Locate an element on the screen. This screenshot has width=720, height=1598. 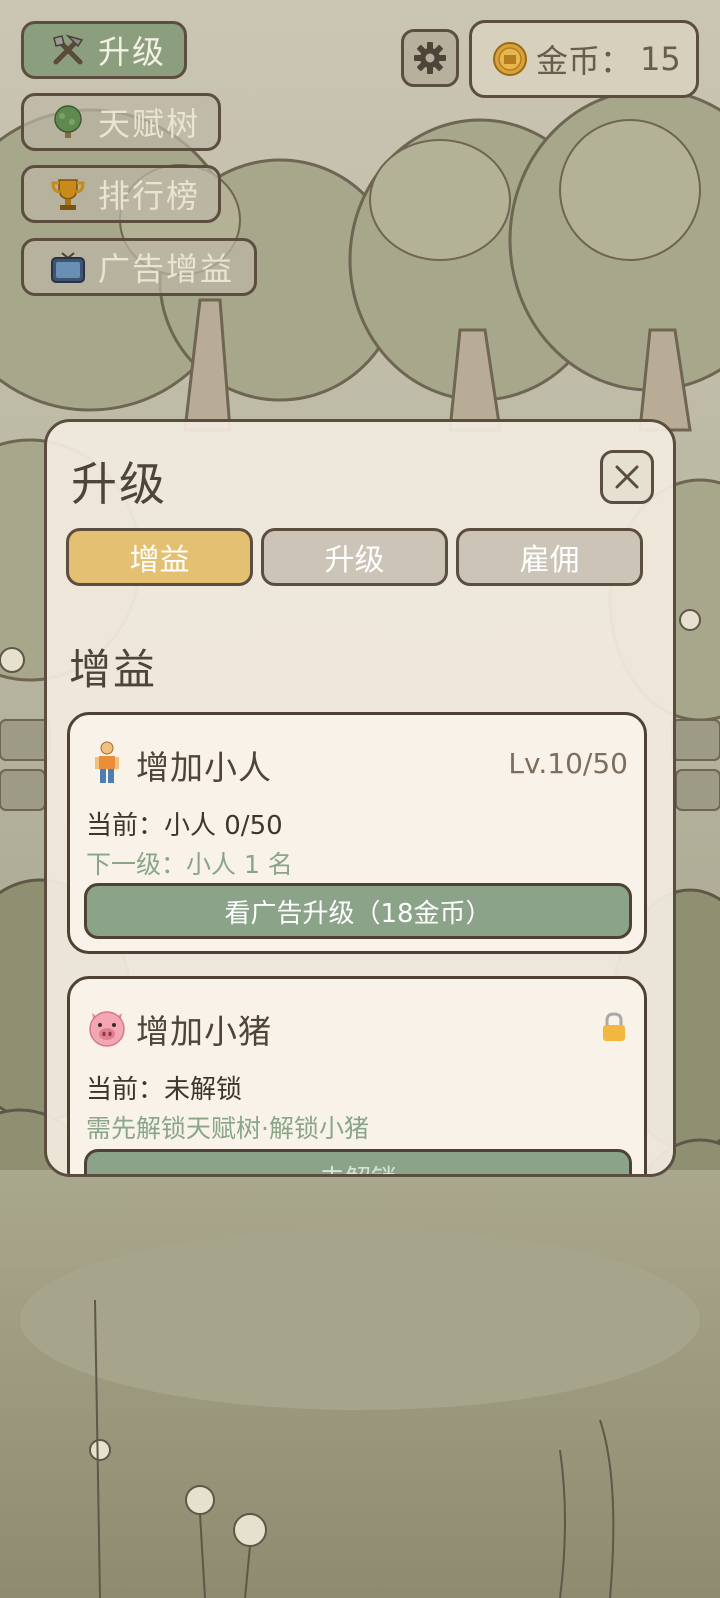
ad-boost-menu-button: 广告增益 is located at coordinates (139, 267).